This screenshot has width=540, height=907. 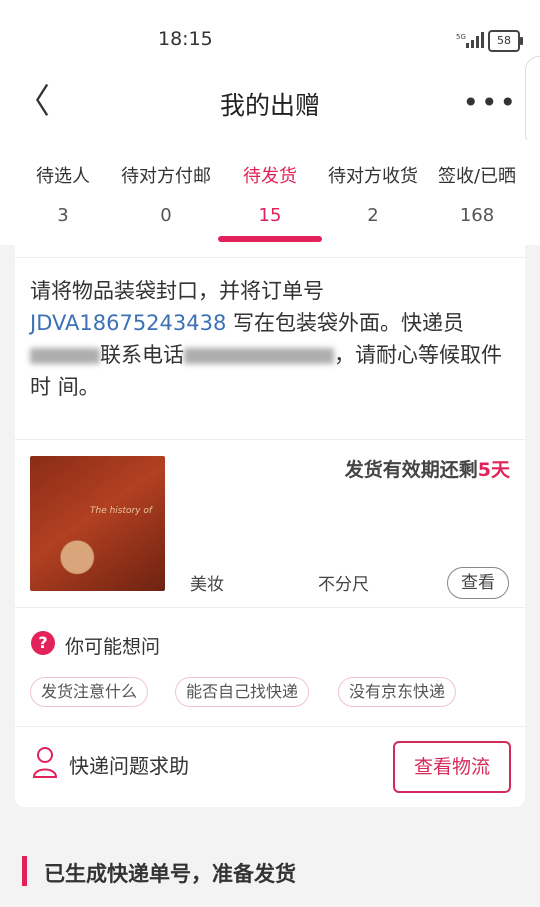 What do you see at coordinates (24, 871) in the screenshot?
I see `section-accent-bar` at bounding box center [24, 871].